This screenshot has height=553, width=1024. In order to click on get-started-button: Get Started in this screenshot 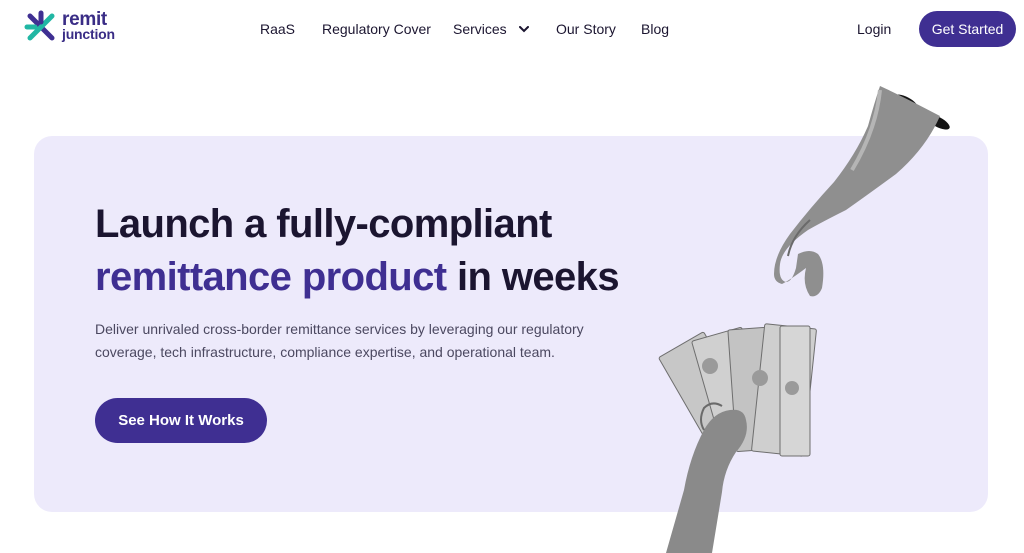, I will do `click(967, 29)`.